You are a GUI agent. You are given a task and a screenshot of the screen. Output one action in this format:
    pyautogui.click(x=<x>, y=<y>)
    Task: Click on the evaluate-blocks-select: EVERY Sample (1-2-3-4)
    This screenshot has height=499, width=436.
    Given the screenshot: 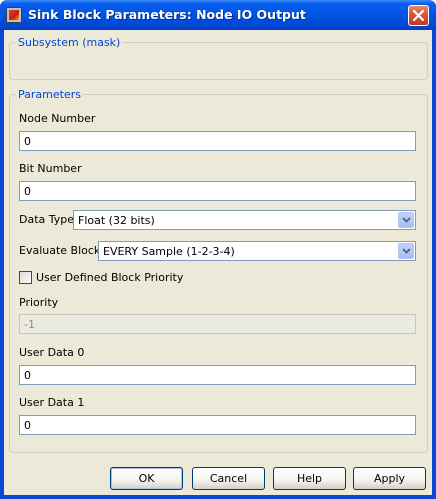 What is the action you would take?
    pyautogui.click(x=257, y=251)
    